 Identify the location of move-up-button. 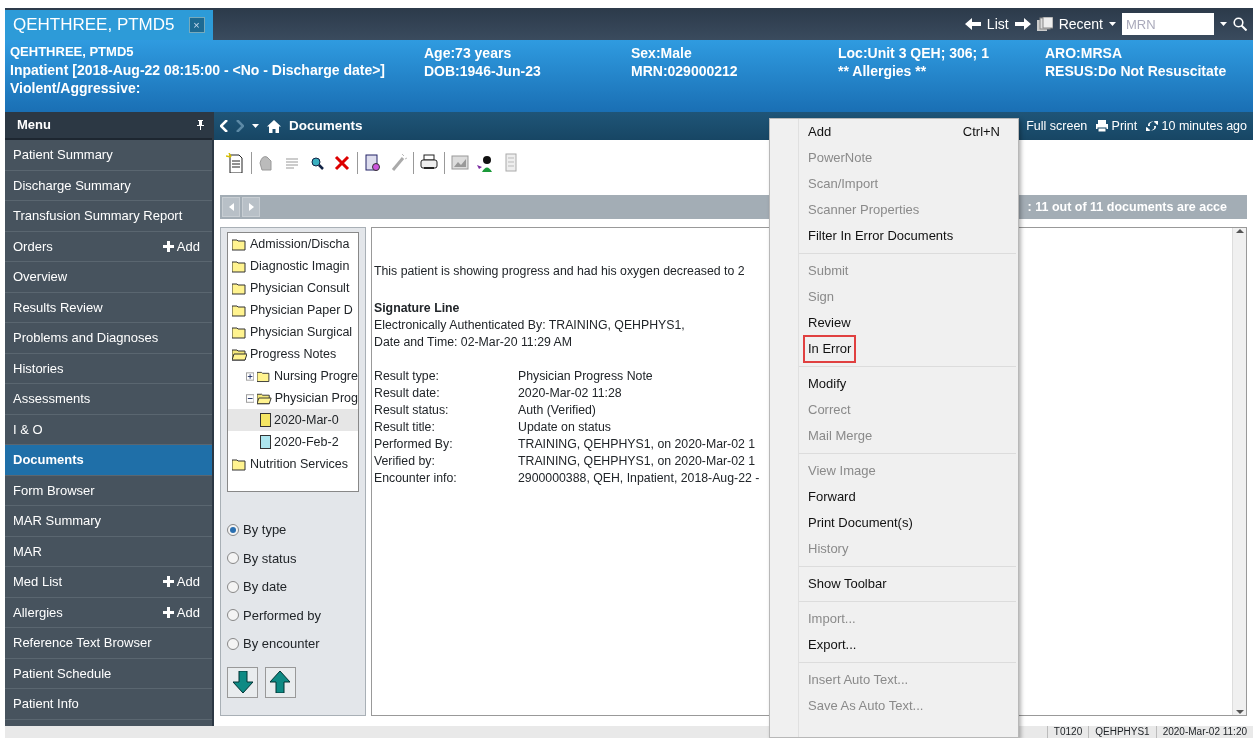
(280, 682).